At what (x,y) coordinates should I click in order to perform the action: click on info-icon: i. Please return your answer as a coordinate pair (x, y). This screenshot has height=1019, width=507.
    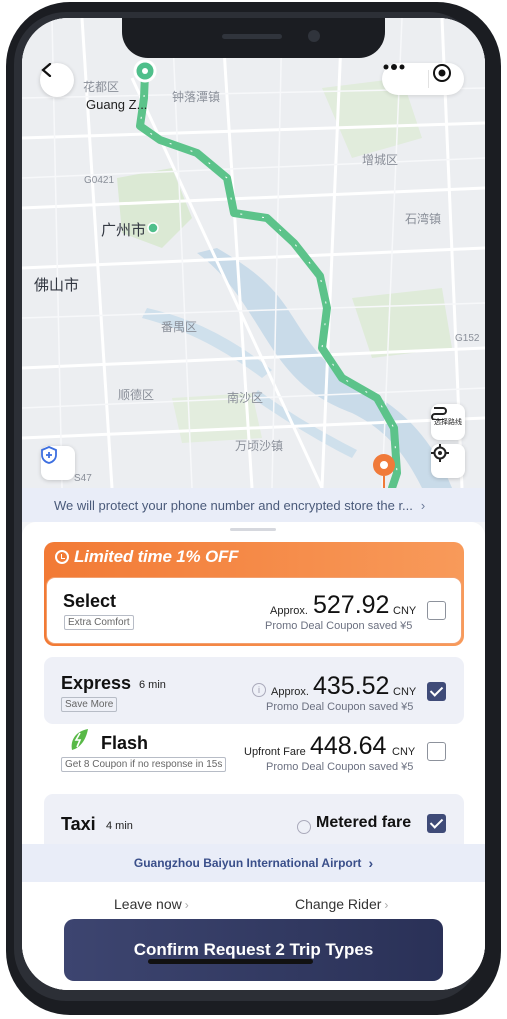
    Looking at the image, I should click on (259, 690).